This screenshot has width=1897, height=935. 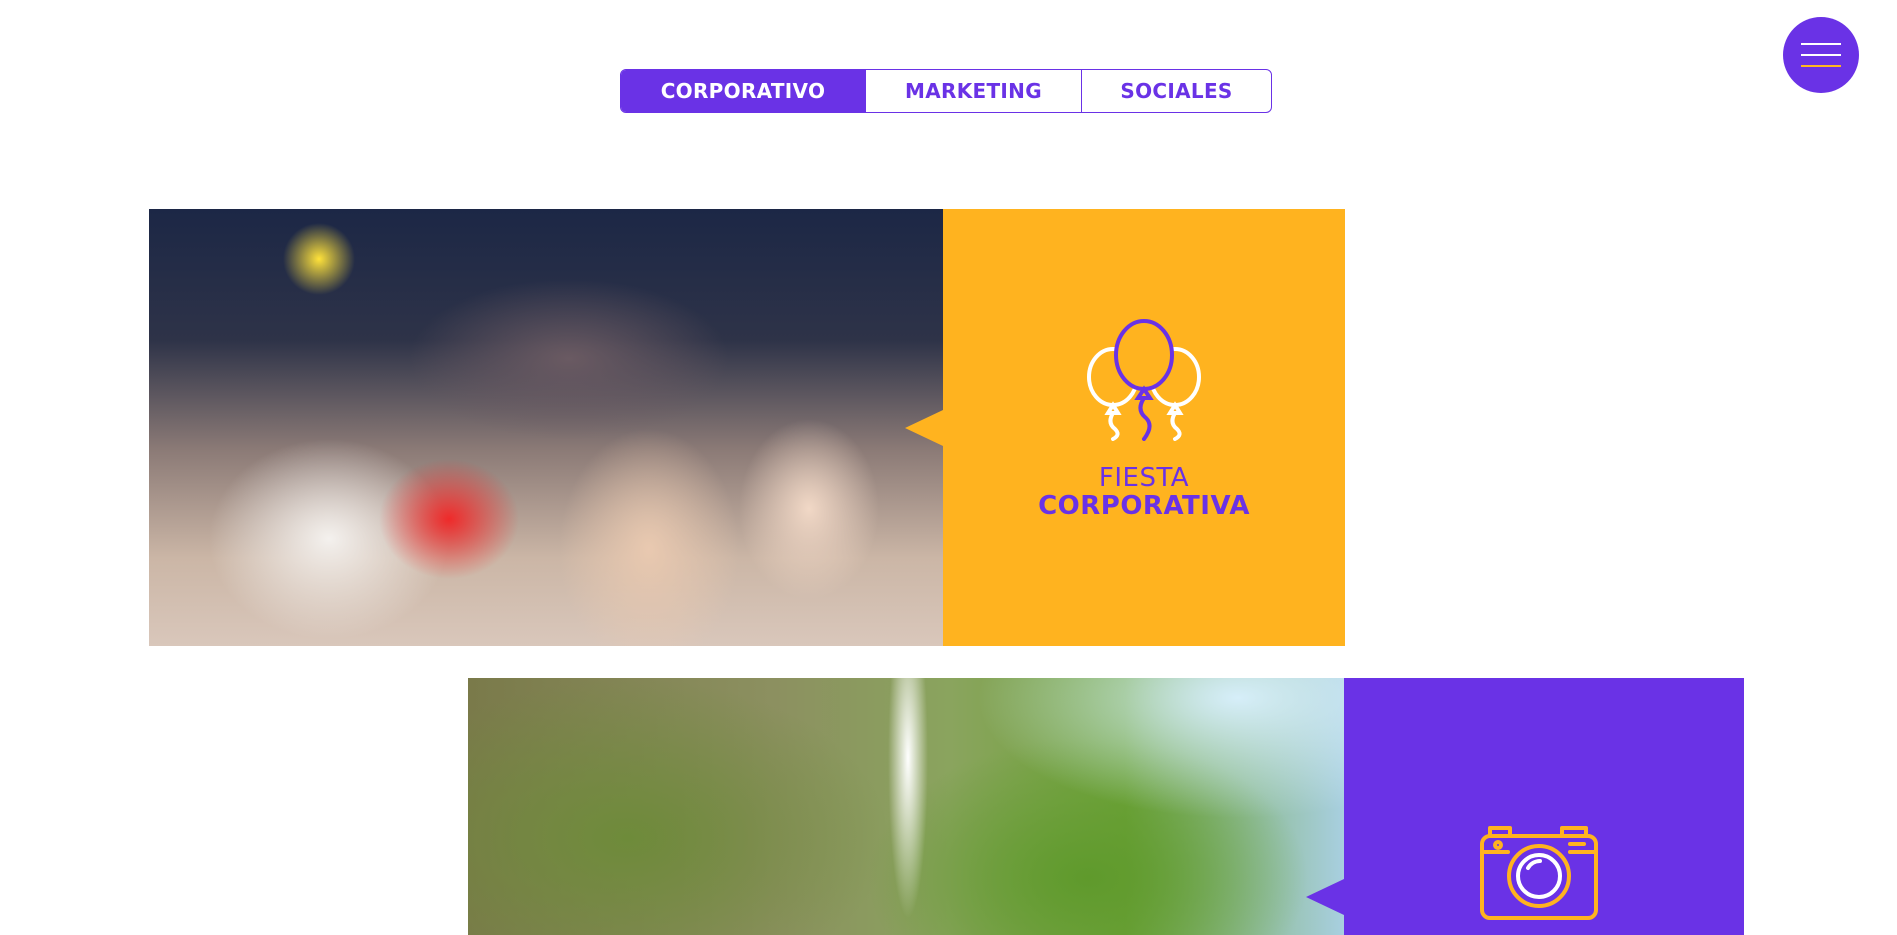 What do you see at coordinates (1144, 380) in the screenshot?
I see `balloons-icon` at bounding box center [1144, 380].